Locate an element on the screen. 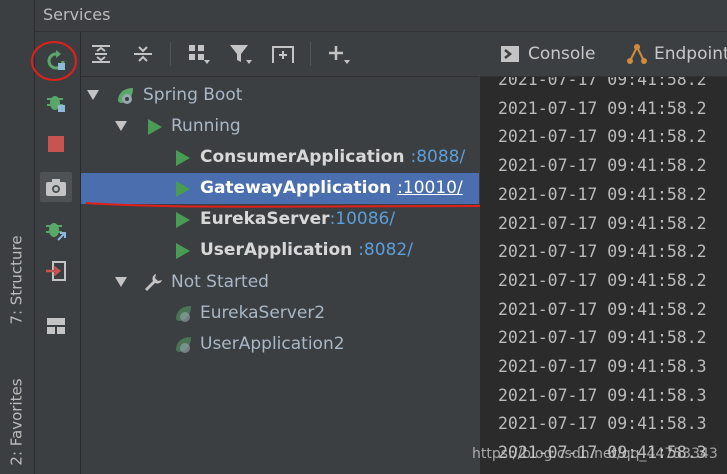  camera-icon is located at coordinates (56, 187).